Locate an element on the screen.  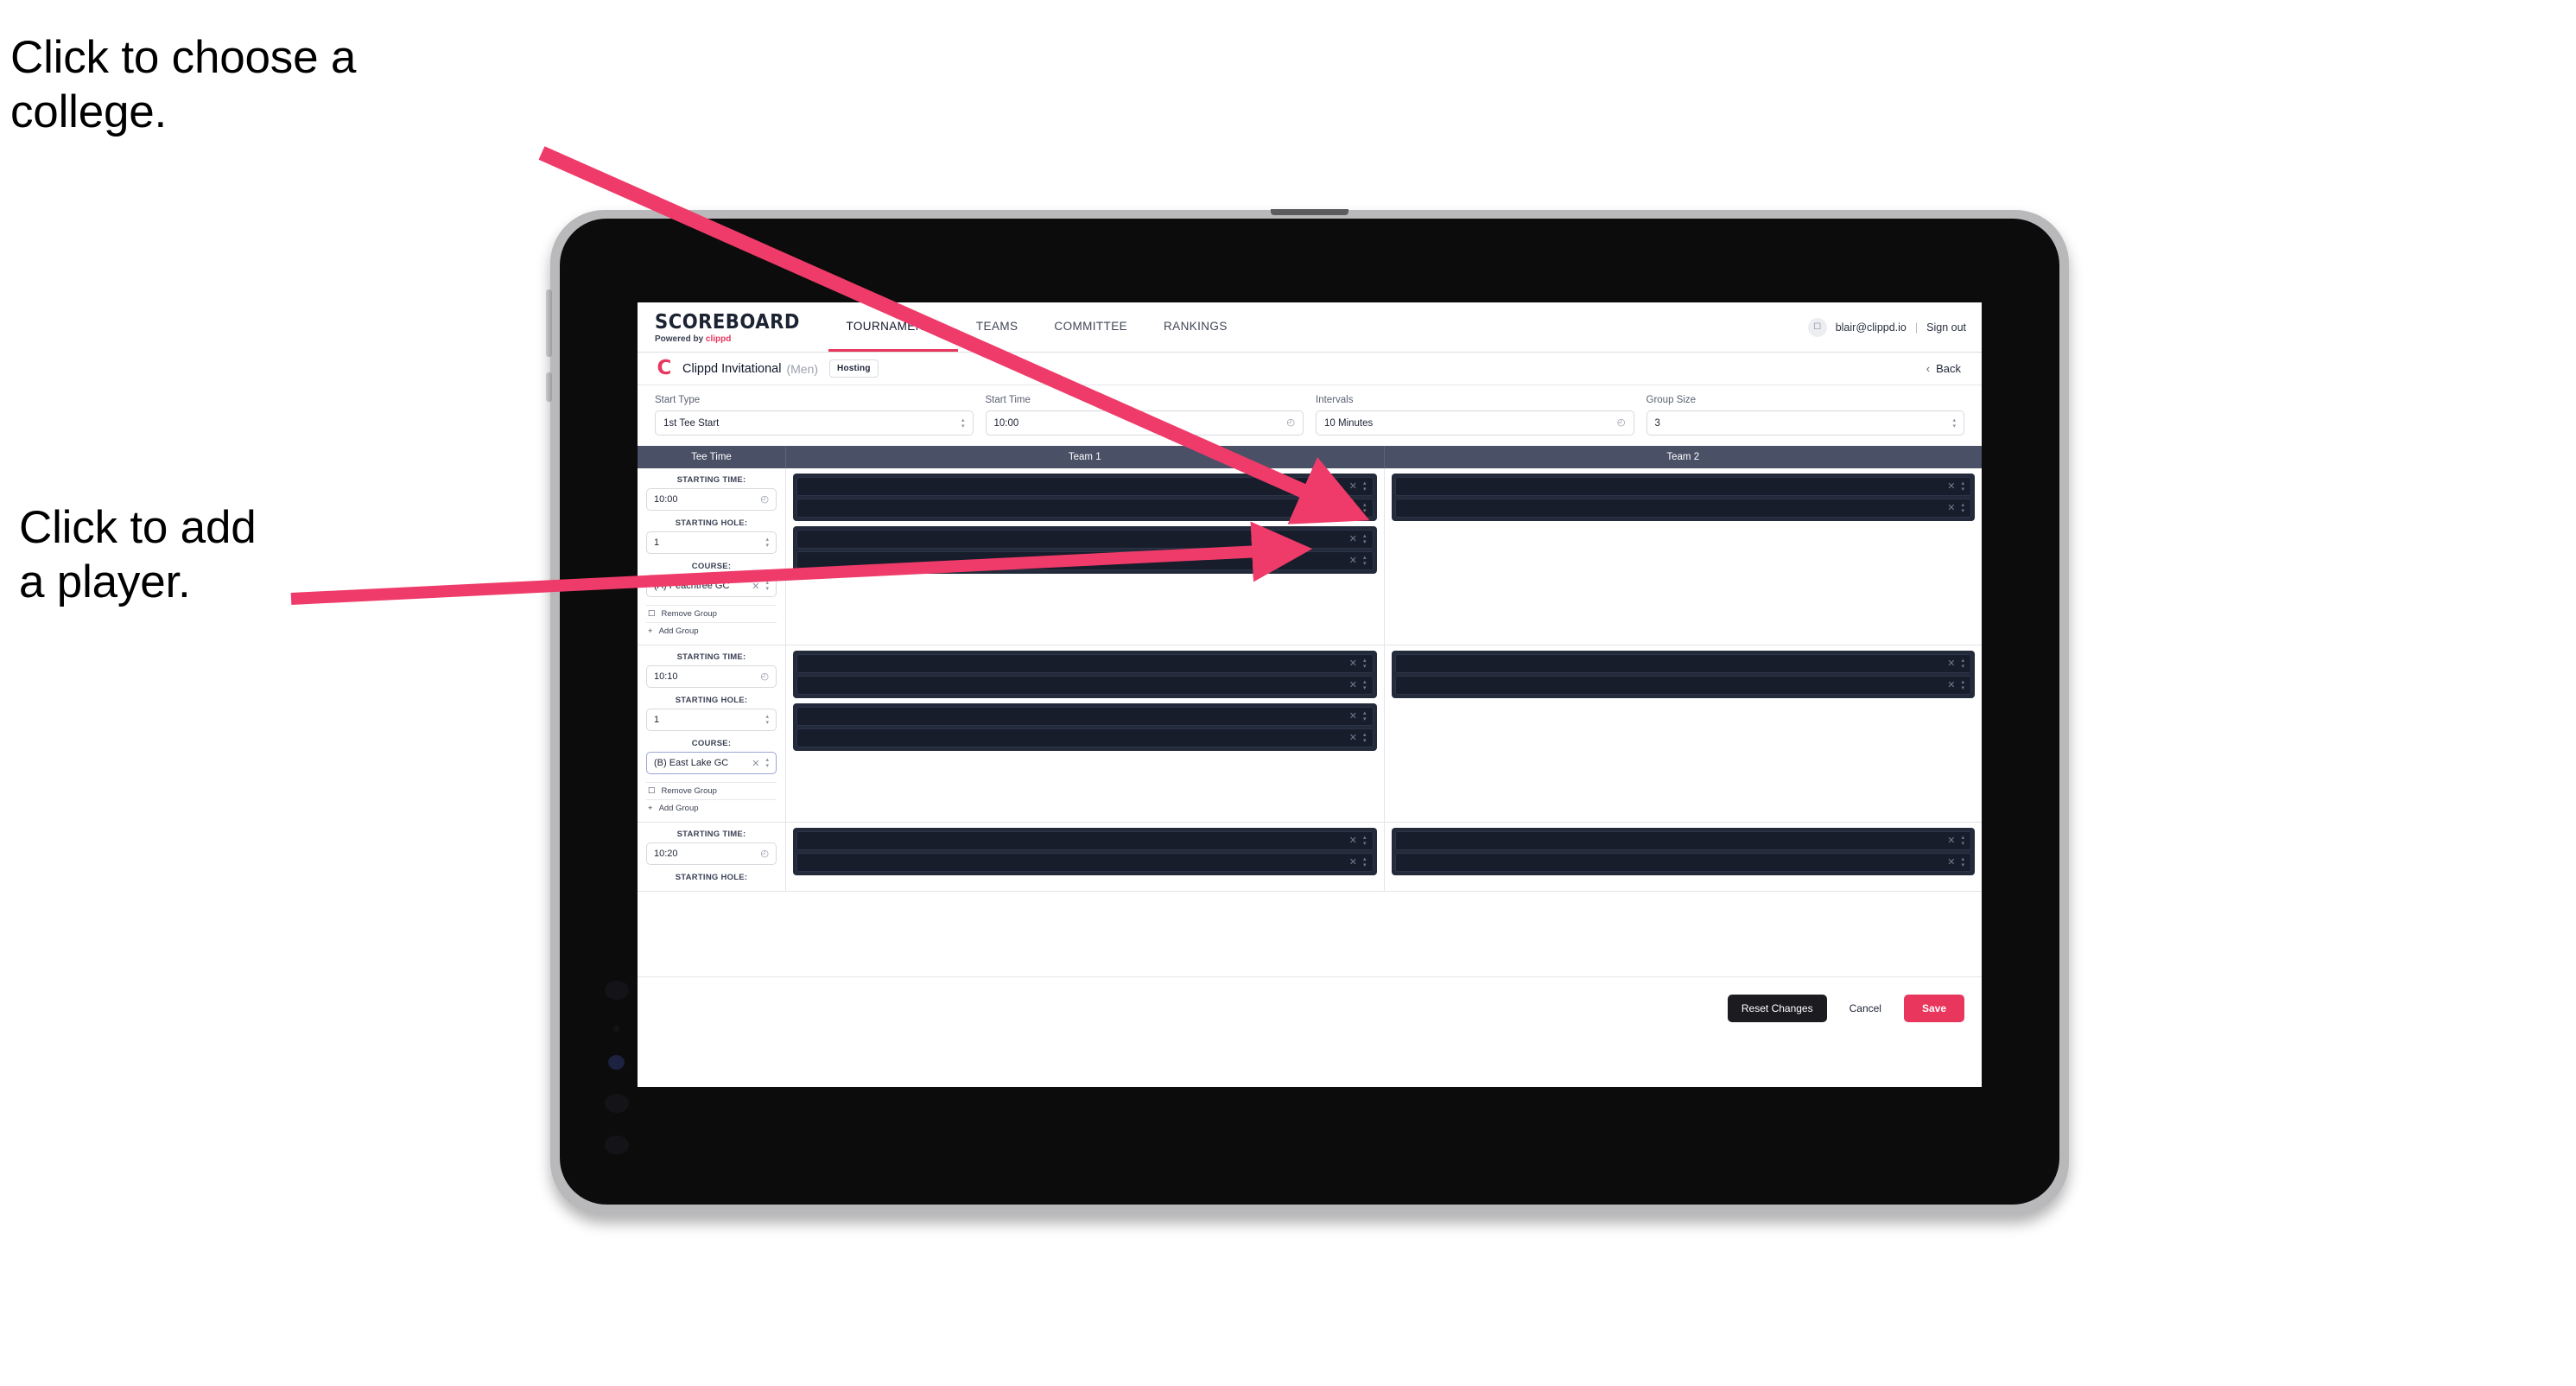
user-icon: ☐ is located at coordinates (1817, 327).